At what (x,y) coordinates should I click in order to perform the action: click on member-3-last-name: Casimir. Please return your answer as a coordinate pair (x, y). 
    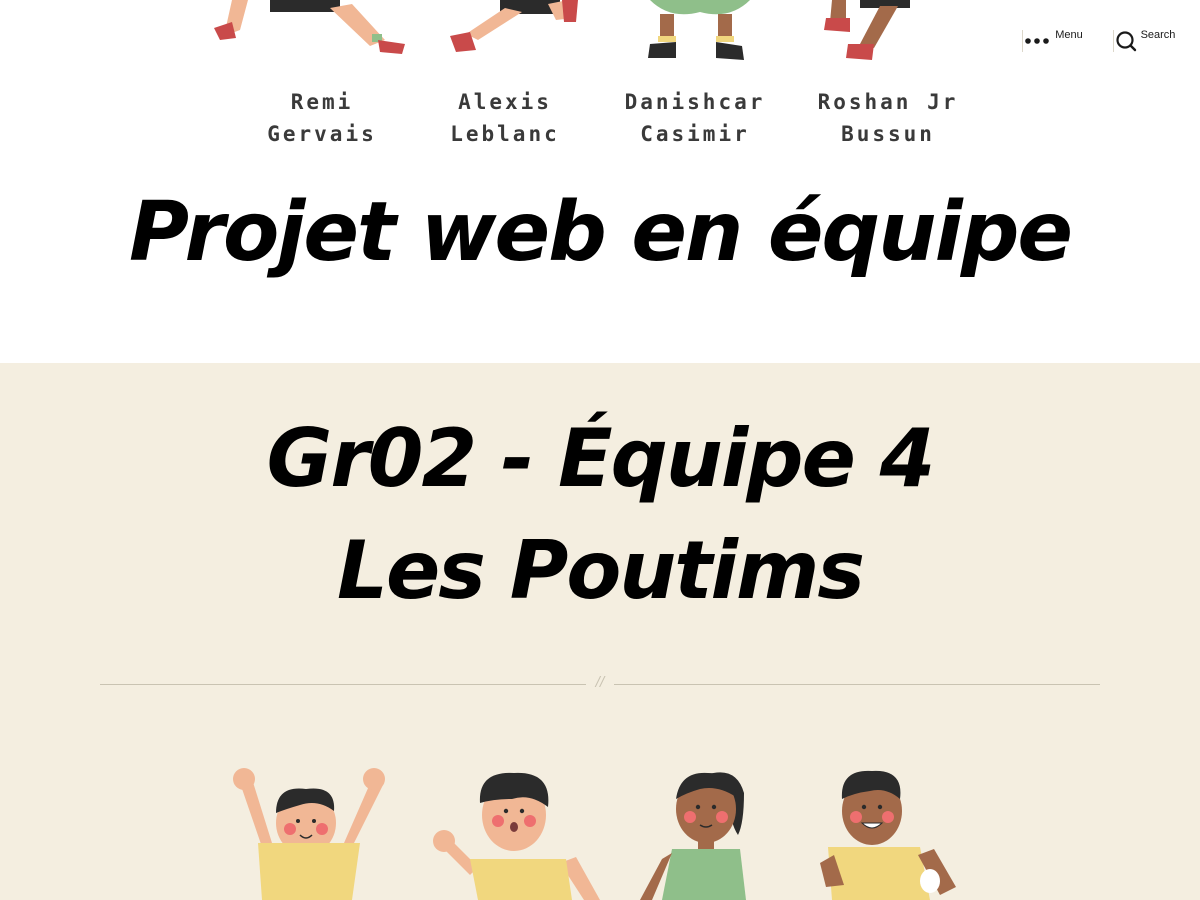
    Looking at the image, I should click on (695, 134).